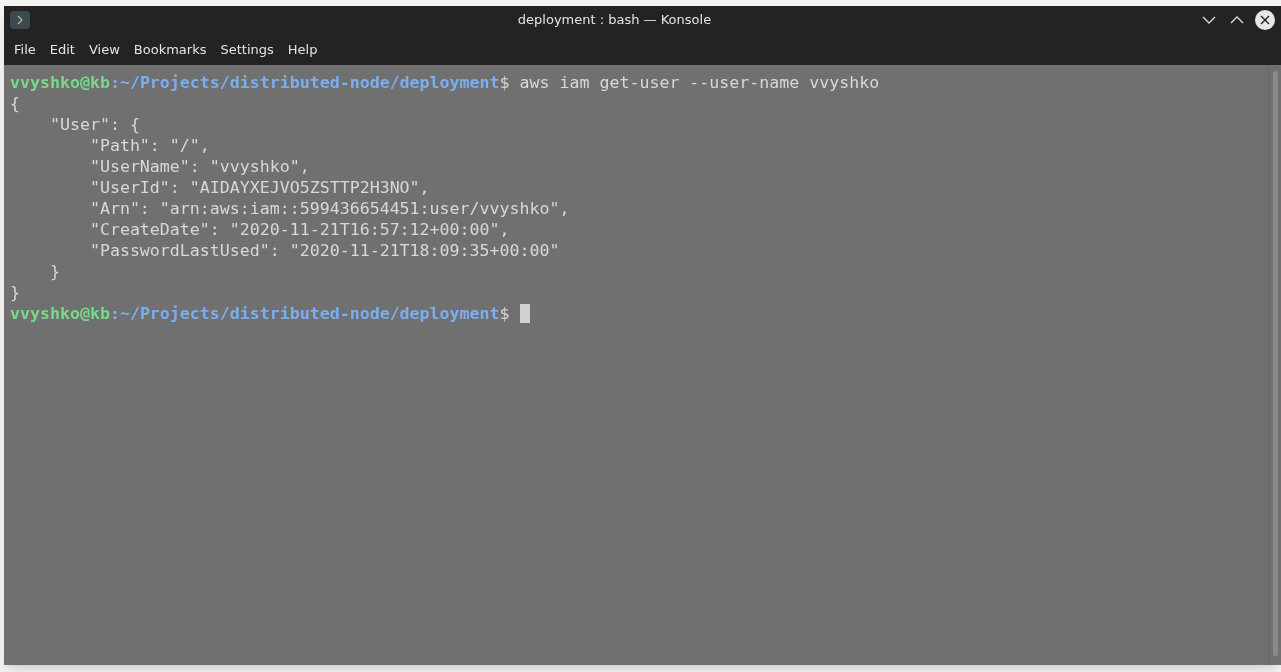  I want to click on output-line: "UserName": "vvyshko",, so click(199, 166).